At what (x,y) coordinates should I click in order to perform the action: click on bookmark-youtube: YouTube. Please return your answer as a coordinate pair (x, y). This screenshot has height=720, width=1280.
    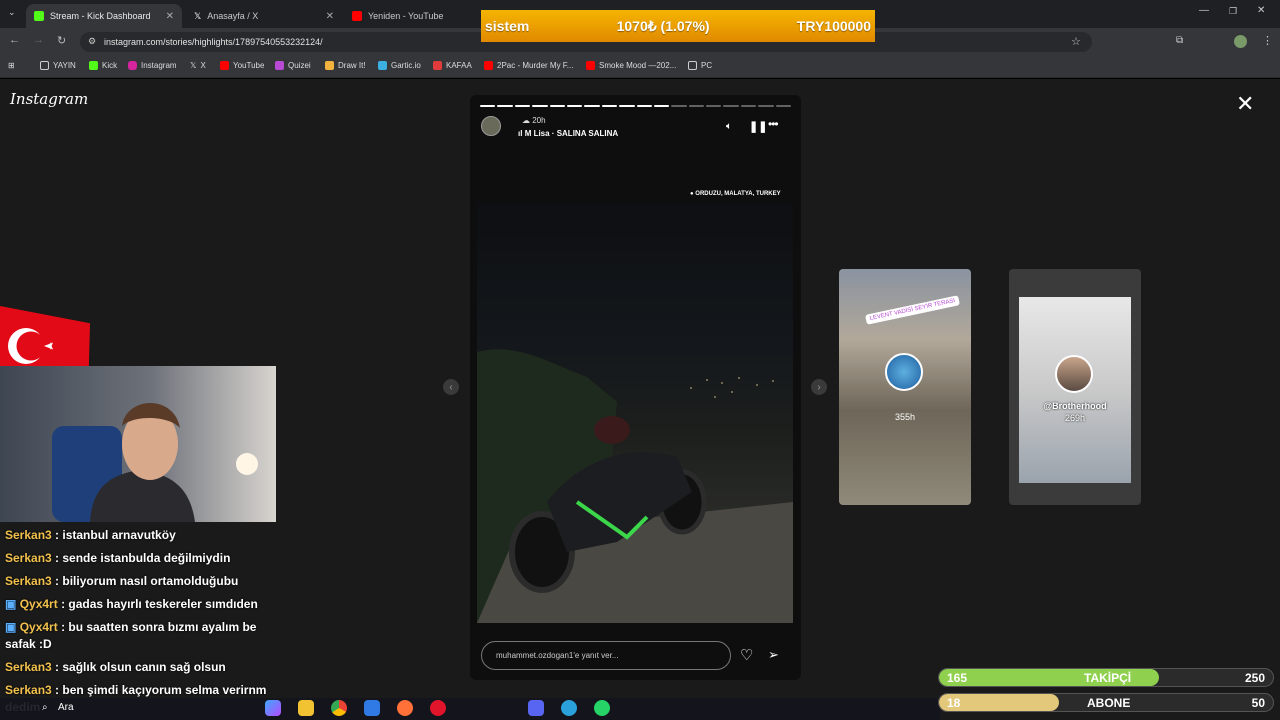
    Looking at the image, I should click on (242, 65).